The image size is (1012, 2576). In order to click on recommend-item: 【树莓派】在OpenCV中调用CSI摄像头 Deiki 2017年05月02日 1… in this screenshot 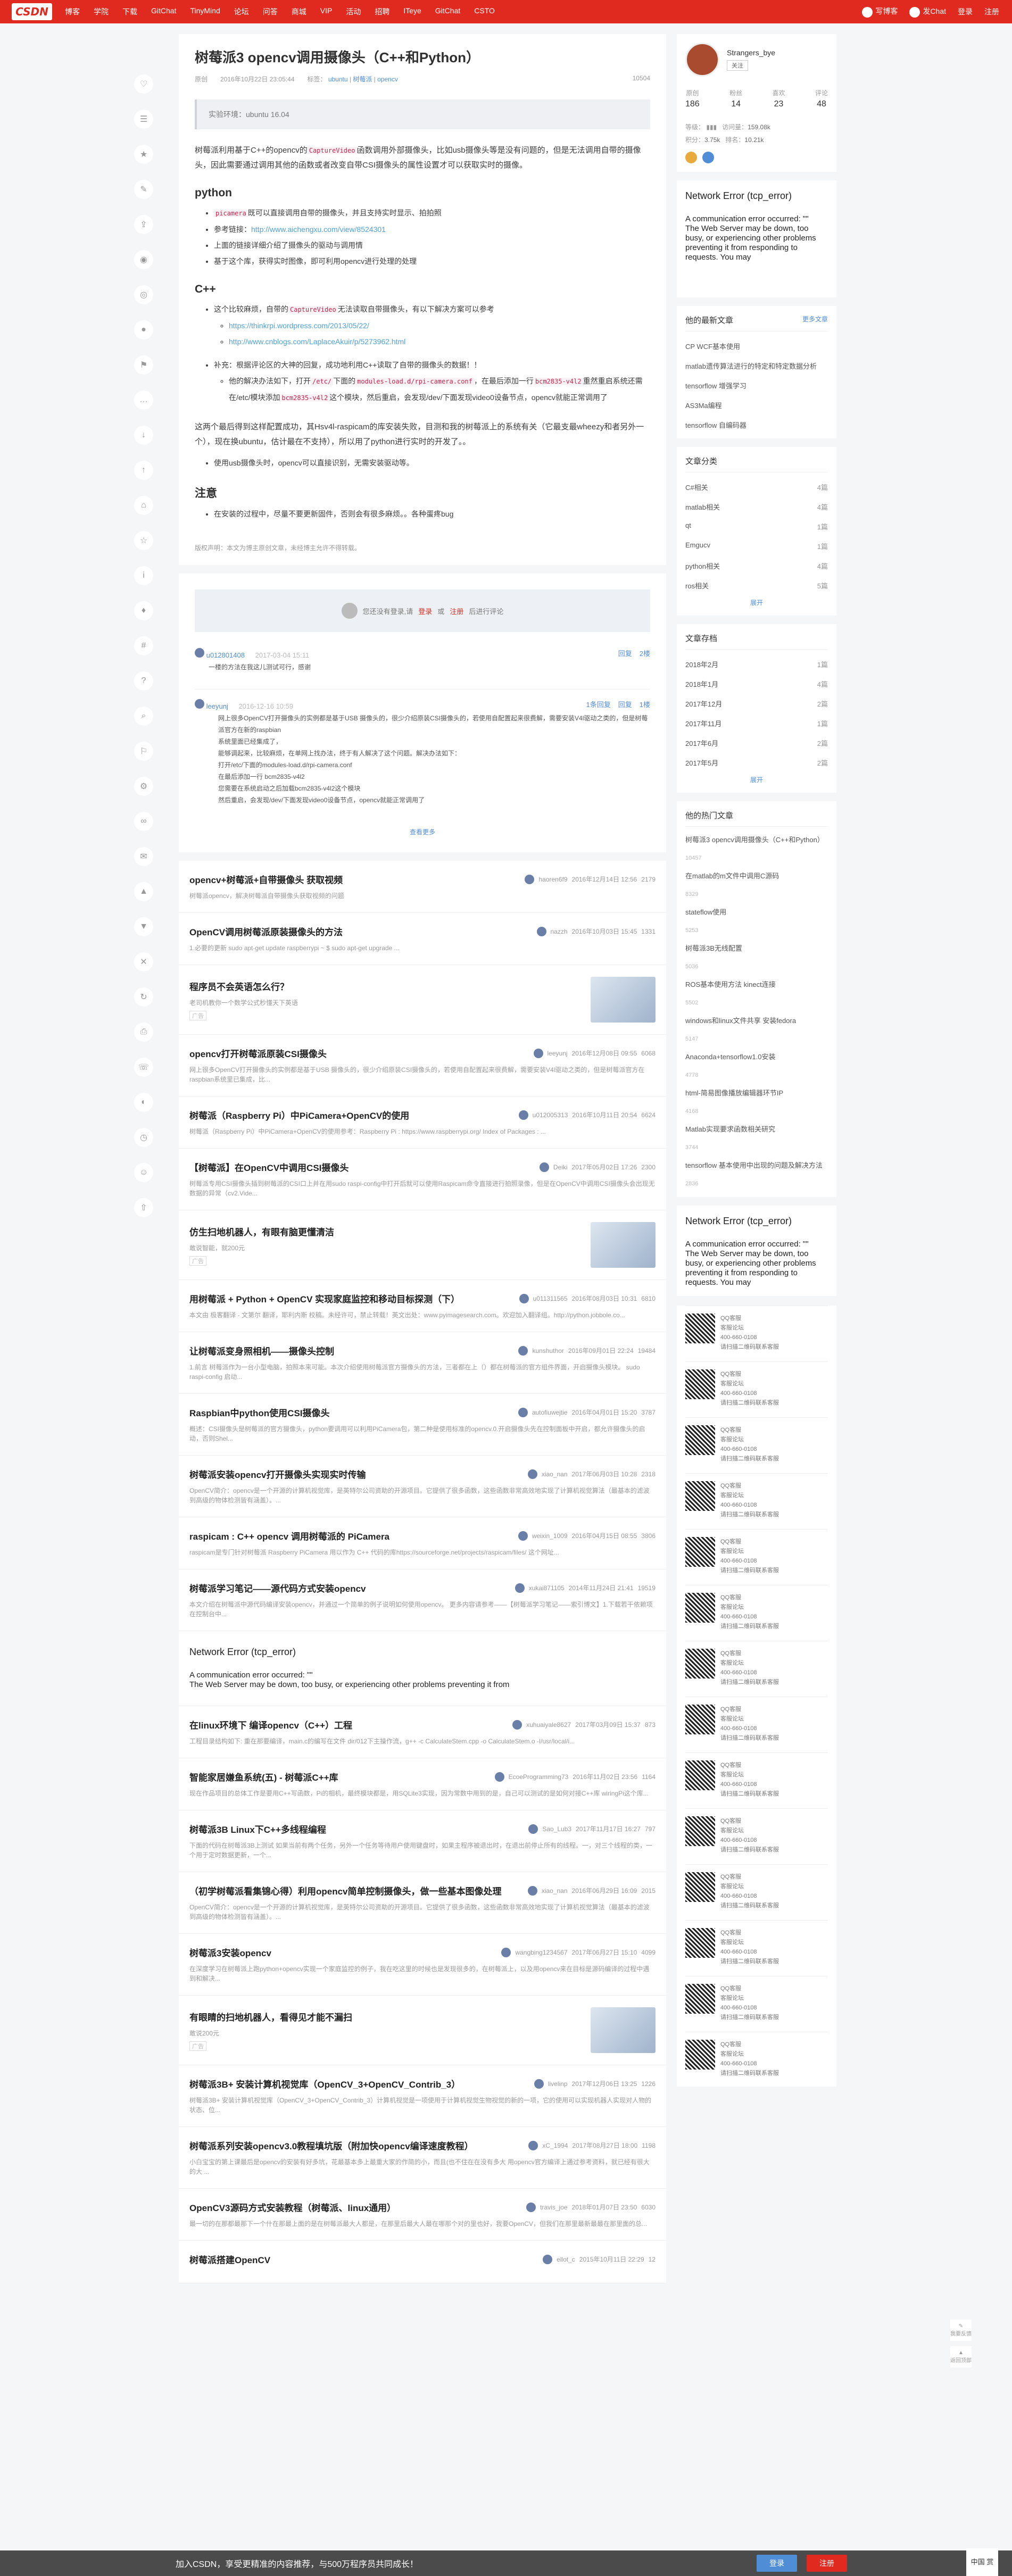, I will do `click(423, 1179)`.